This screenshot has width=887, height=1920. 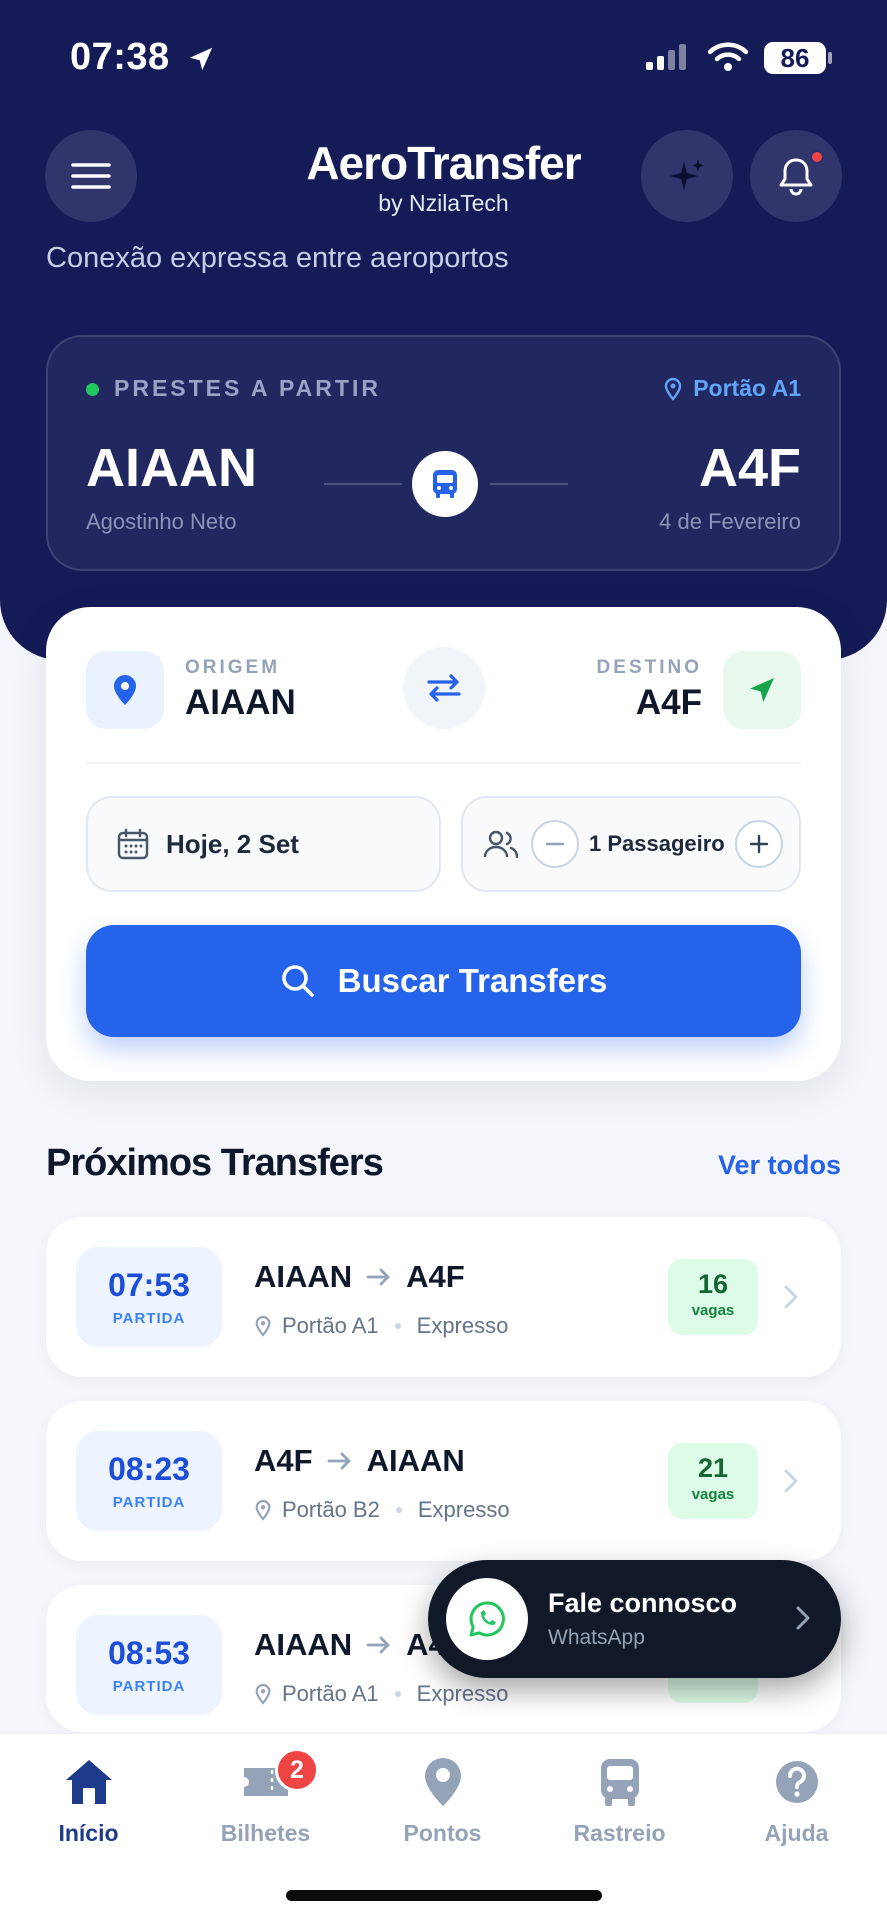 What do you see at coordinates (796, 1833) in the screenshot?
I see `nav-label: Ajuda` at bounding box center [796, 1833].